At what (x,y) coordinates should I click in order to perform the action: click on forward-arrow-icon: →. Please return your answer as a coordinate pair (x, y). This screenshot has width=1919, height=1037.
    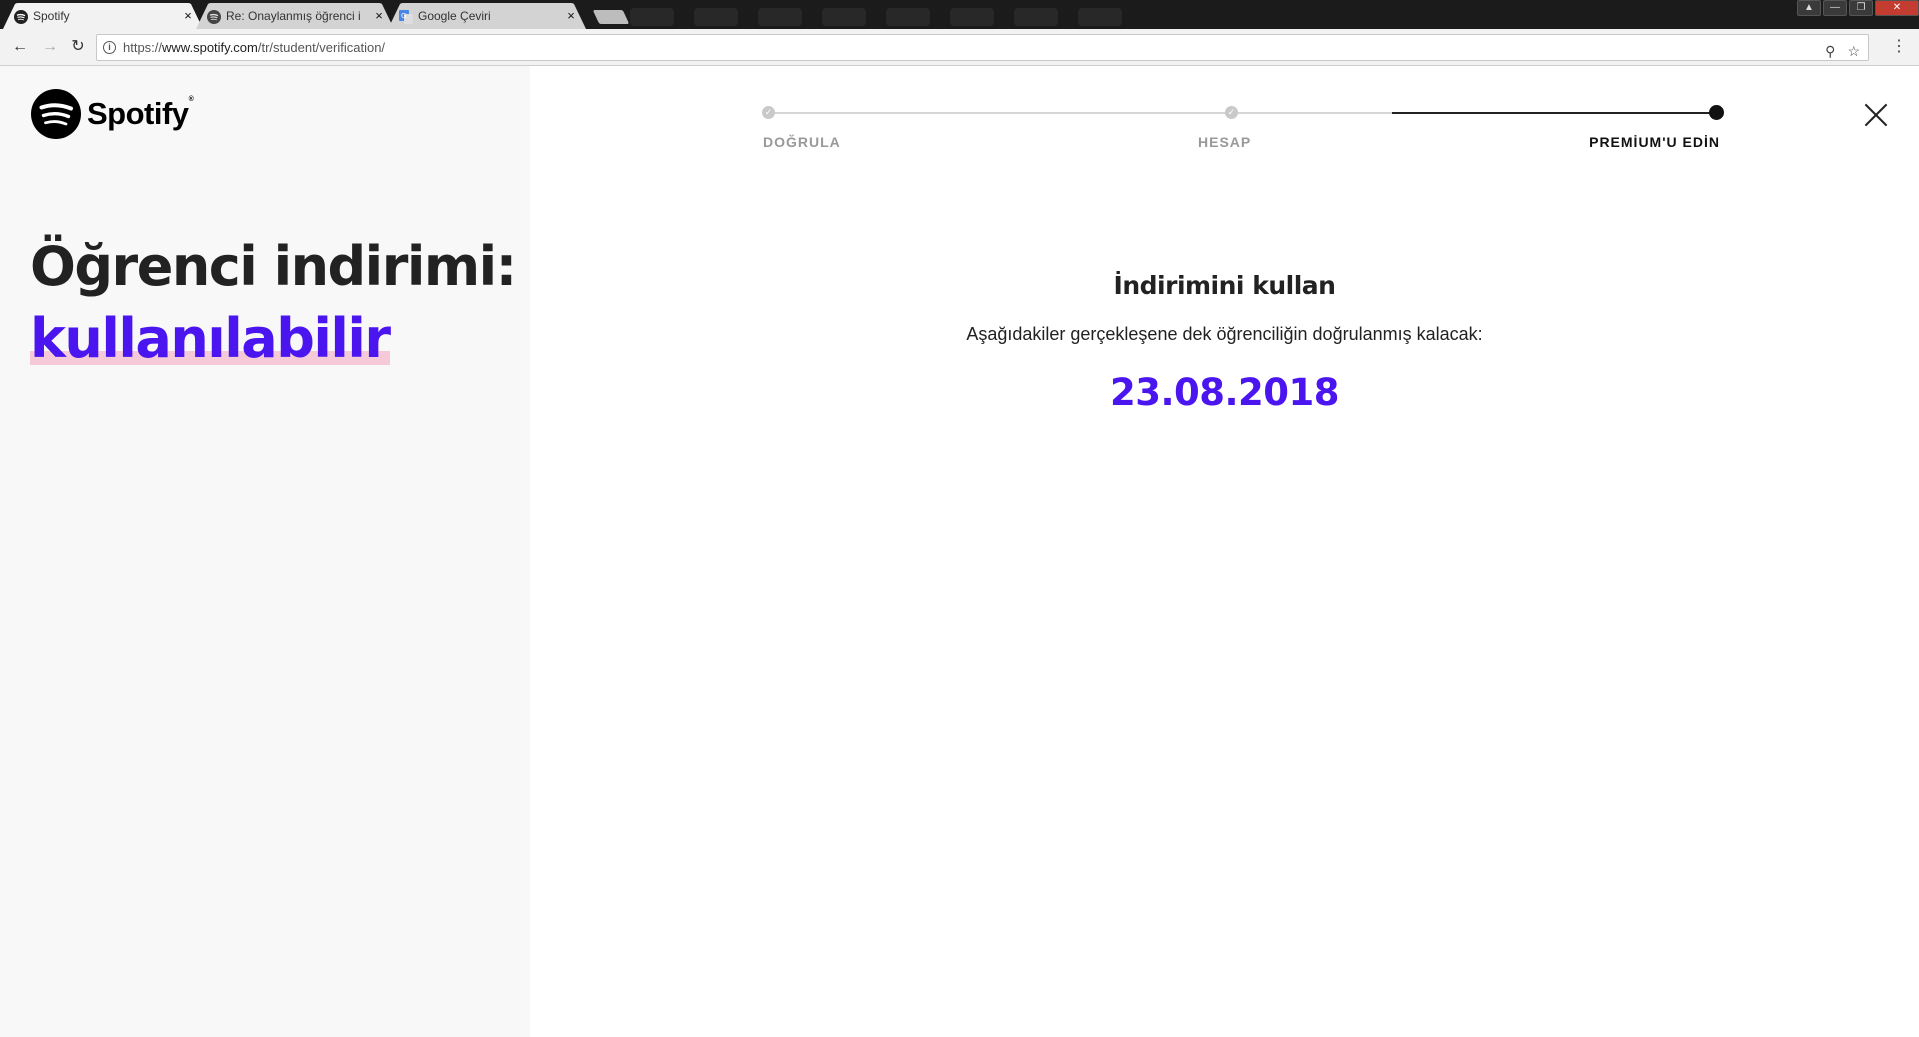
    Looking at the image, I should click on (50, 47).